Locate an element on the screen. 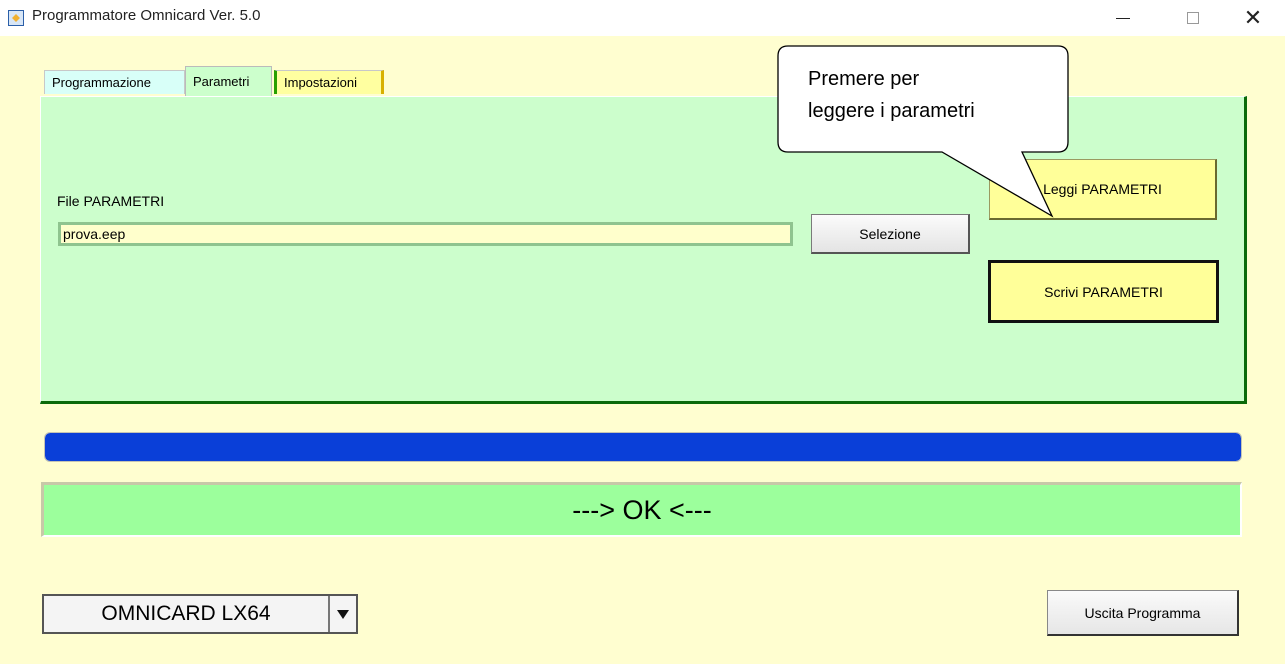  progress-fill is located at coordinates (643, 447).